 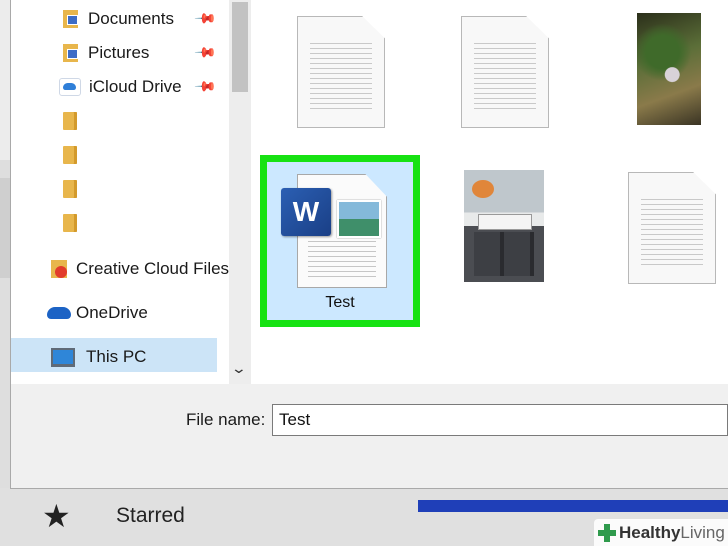 I want to click on starred-label: Starred, so click(x=150, y=516).